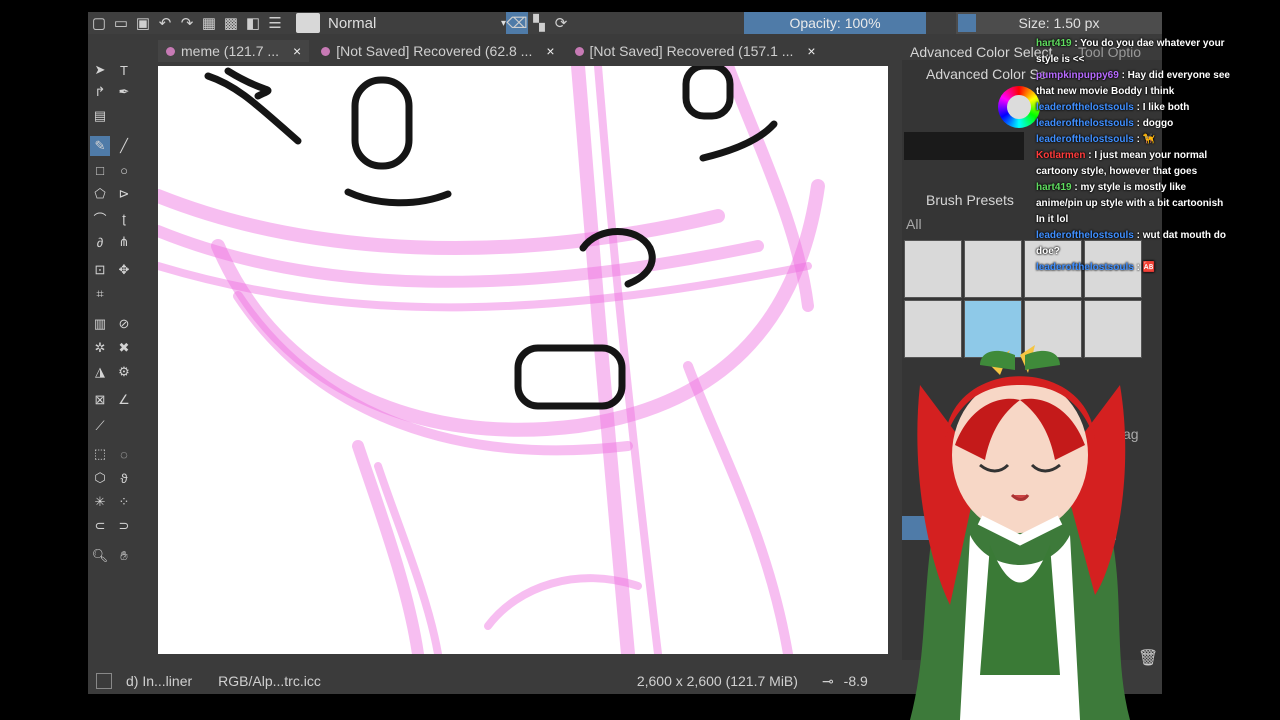 This screenshot has height=720, width=1280. I want to click on rotation-icon: ⊸, so click(827, 680).